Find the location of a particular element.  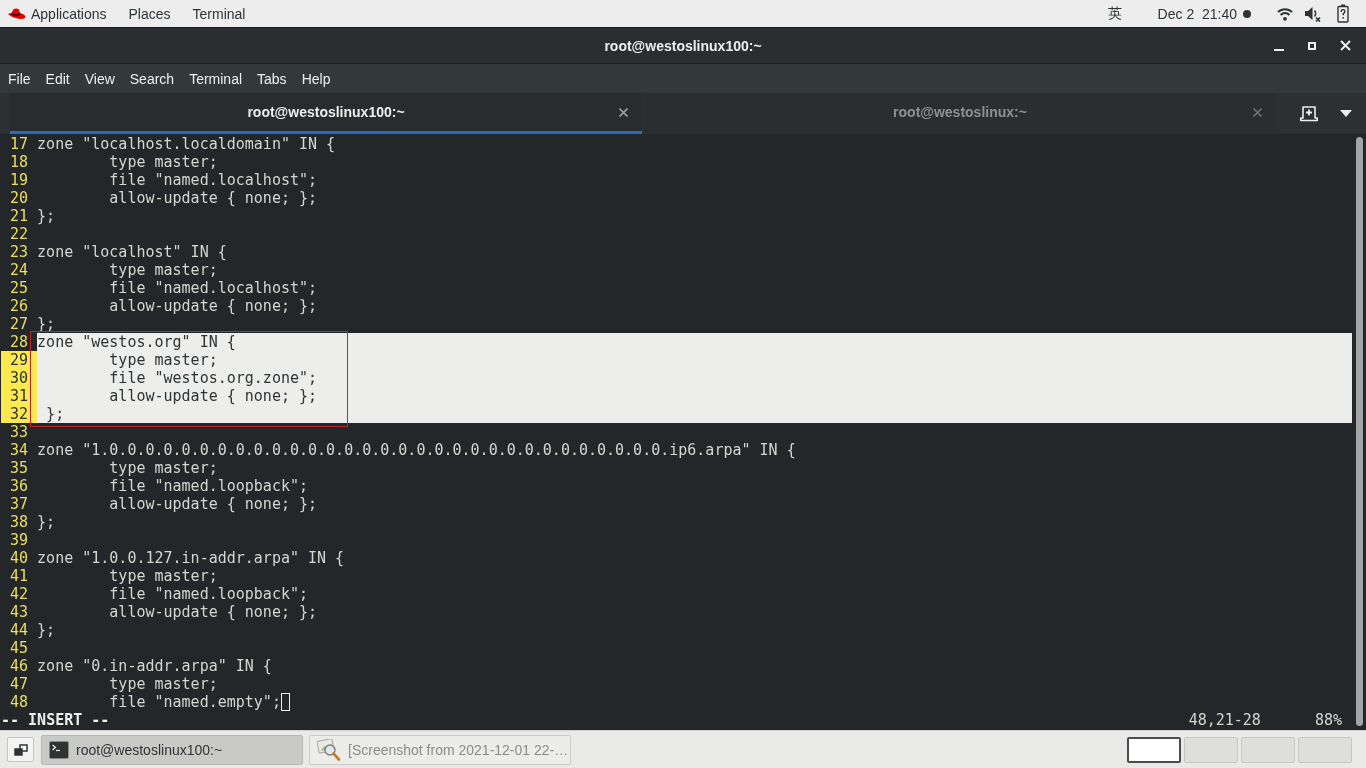

line-number: 25 is located at coordinates (19, 288).